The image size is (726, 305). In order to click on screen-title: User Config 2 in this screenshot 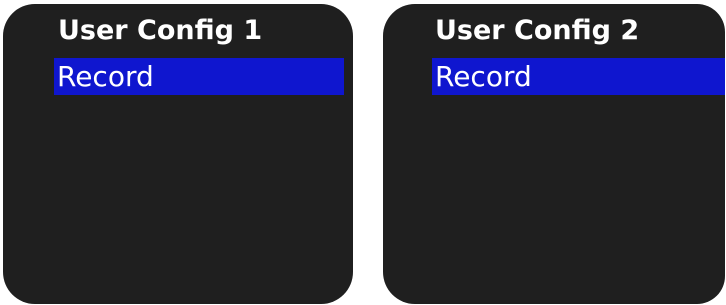, I will do `click(537, 30)`.